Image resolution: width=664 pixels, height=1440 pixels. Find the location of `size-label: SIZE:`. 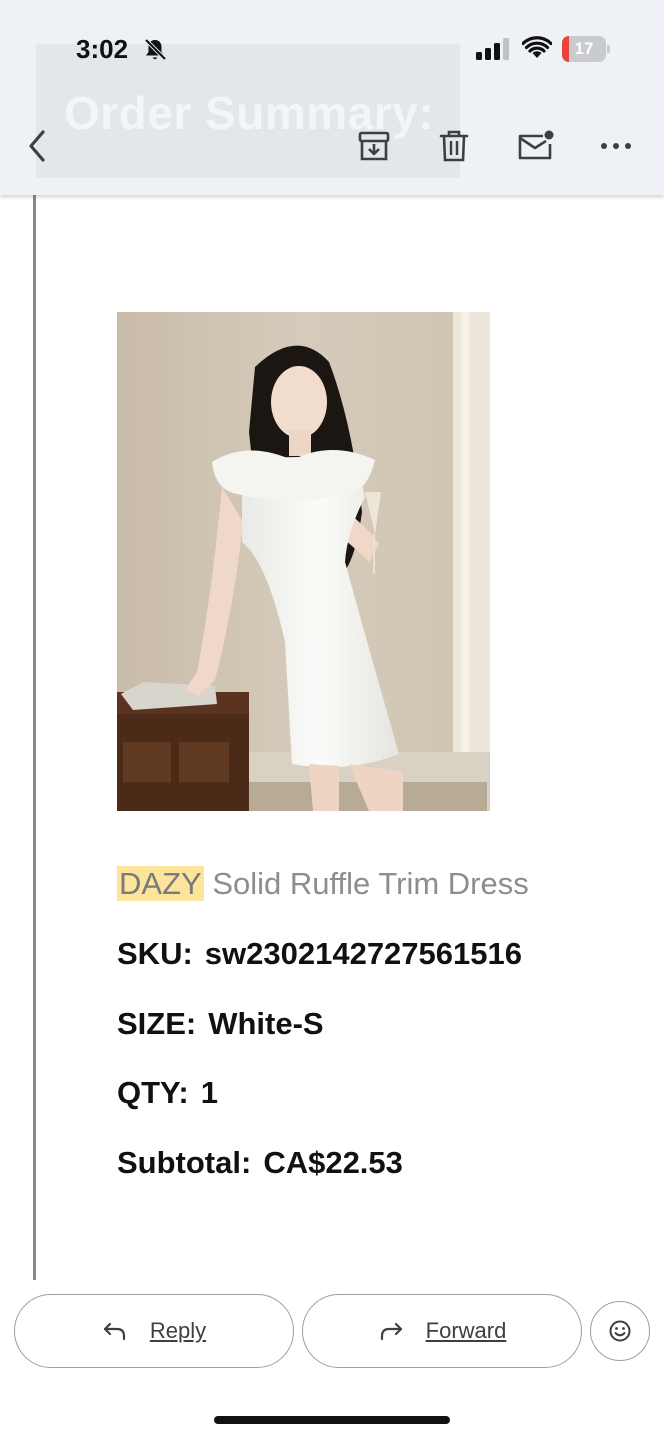

size-label: SIZE: is located at coordinates (157, 1023).